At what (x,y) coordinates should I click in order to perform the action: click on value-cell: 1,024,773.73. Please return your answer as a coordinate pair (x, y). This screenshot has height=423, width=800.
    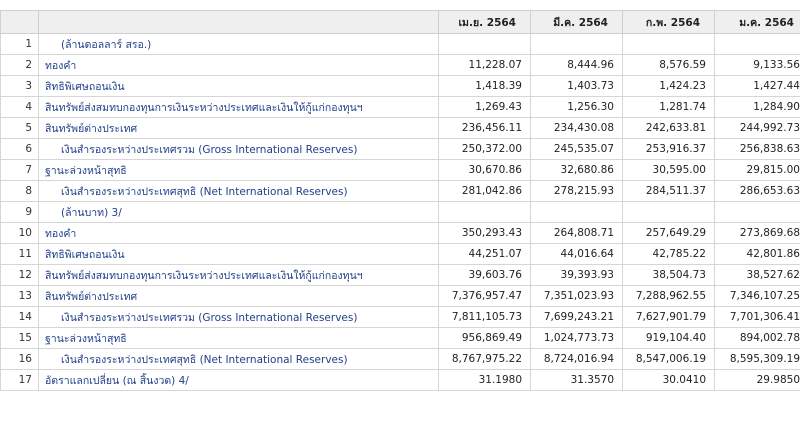
    Looking at the image, I should click on (576, 338).